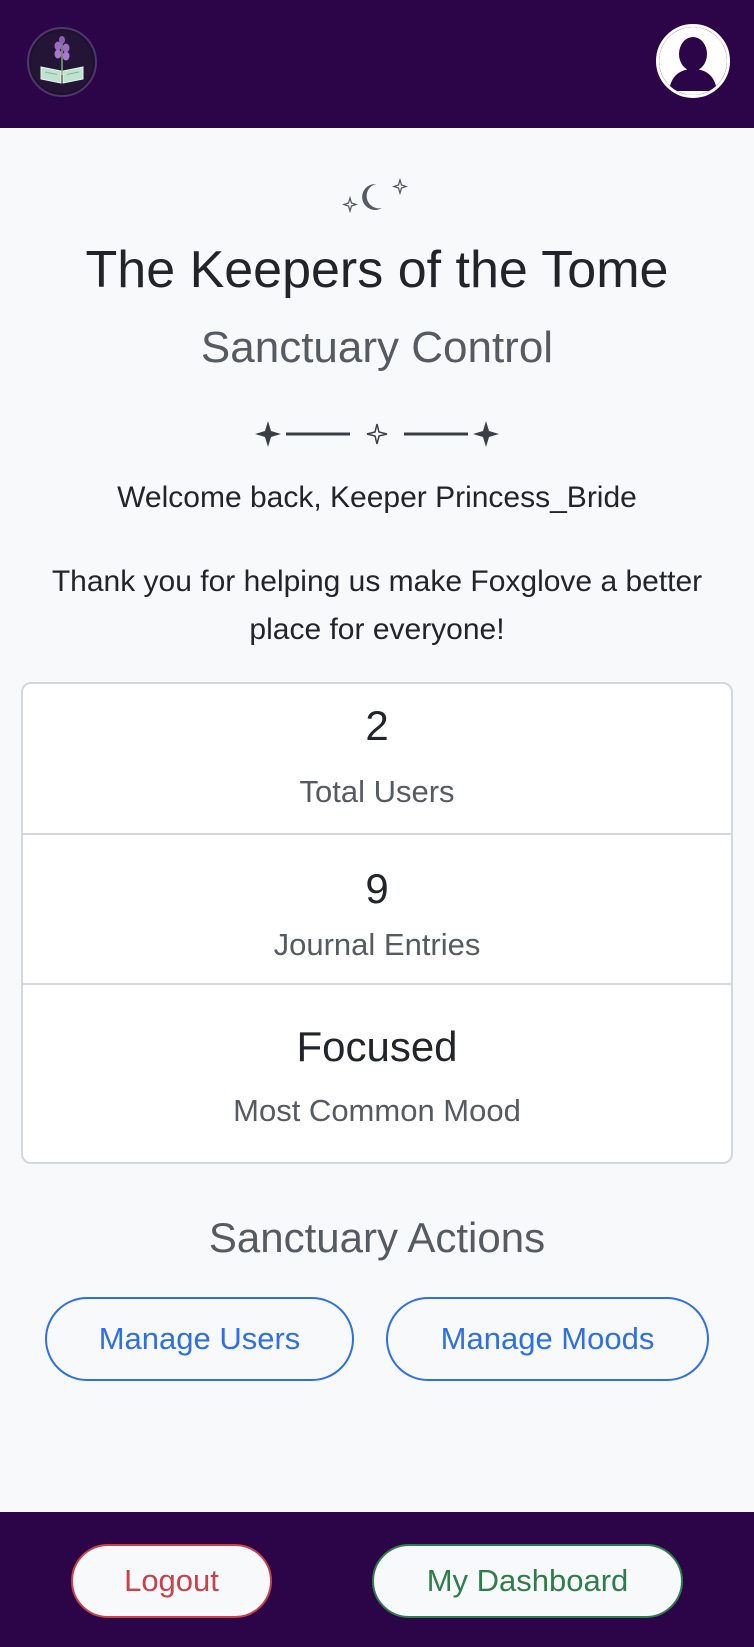  I want to click on stat-value: Focused, so click(377, 1046).